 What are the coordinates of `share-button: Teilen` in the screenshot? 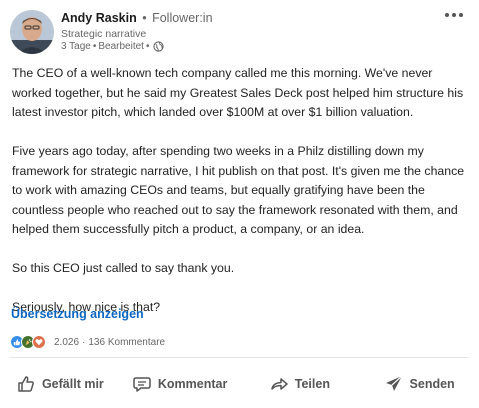 It's located at (300, 384).